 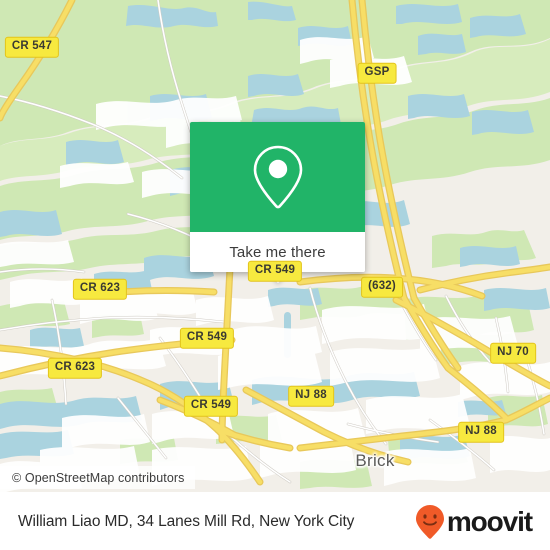 What do you see at coordinates (377, 73) in the screenshot?
I see `road-shield: GSP` at bounding box center [377, 73].